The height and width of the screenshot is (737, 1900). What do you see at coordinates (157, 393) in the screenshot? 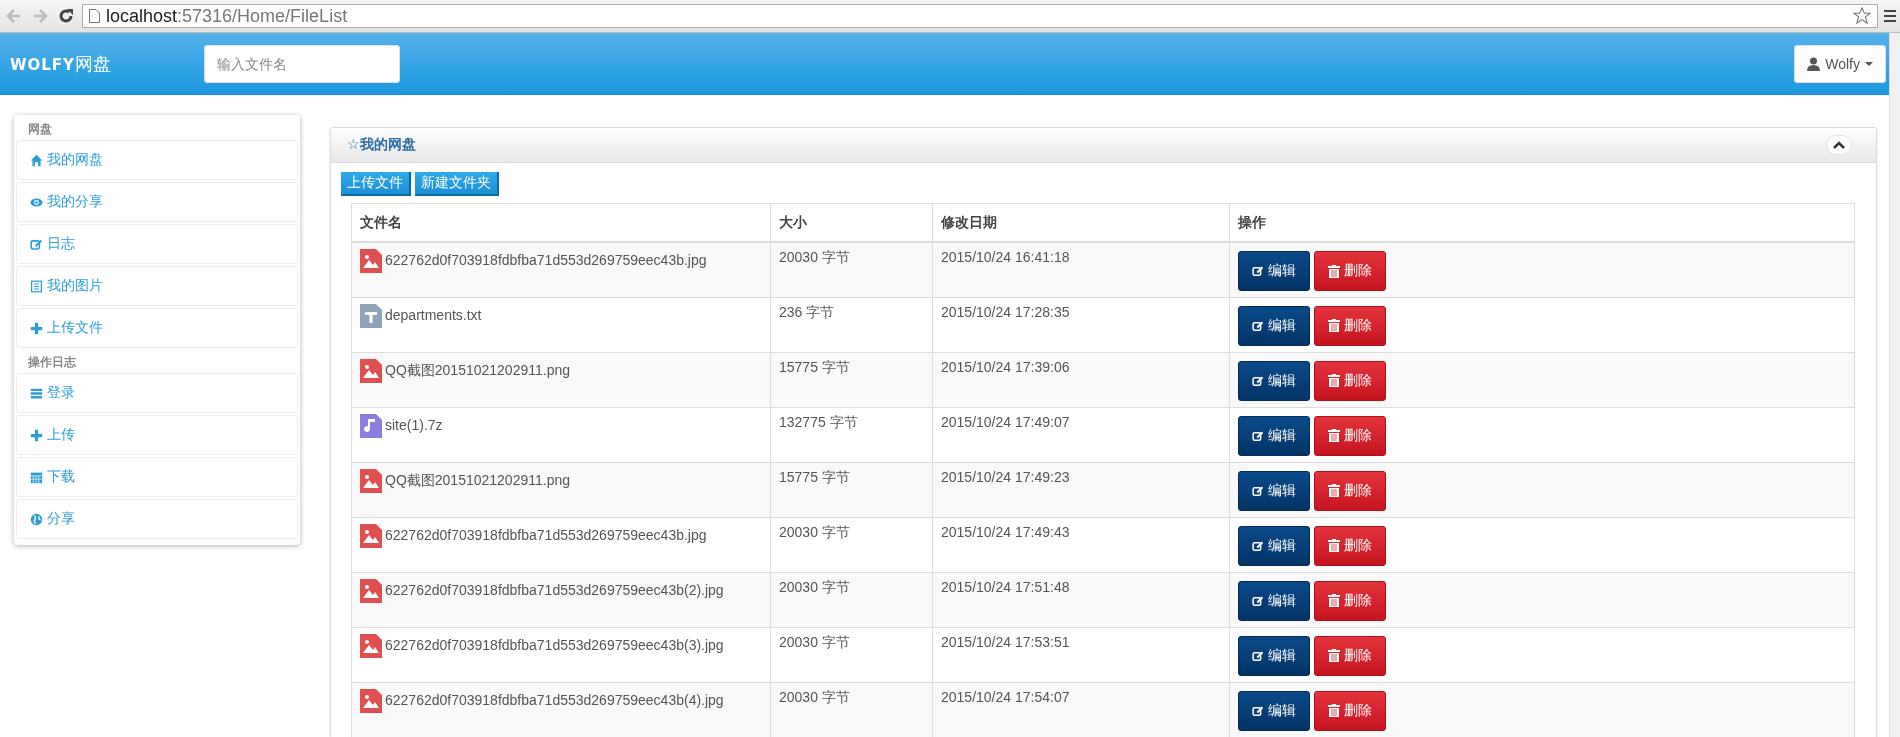
I see `sidebar-item: 登录` at bounding box center [157, 393].